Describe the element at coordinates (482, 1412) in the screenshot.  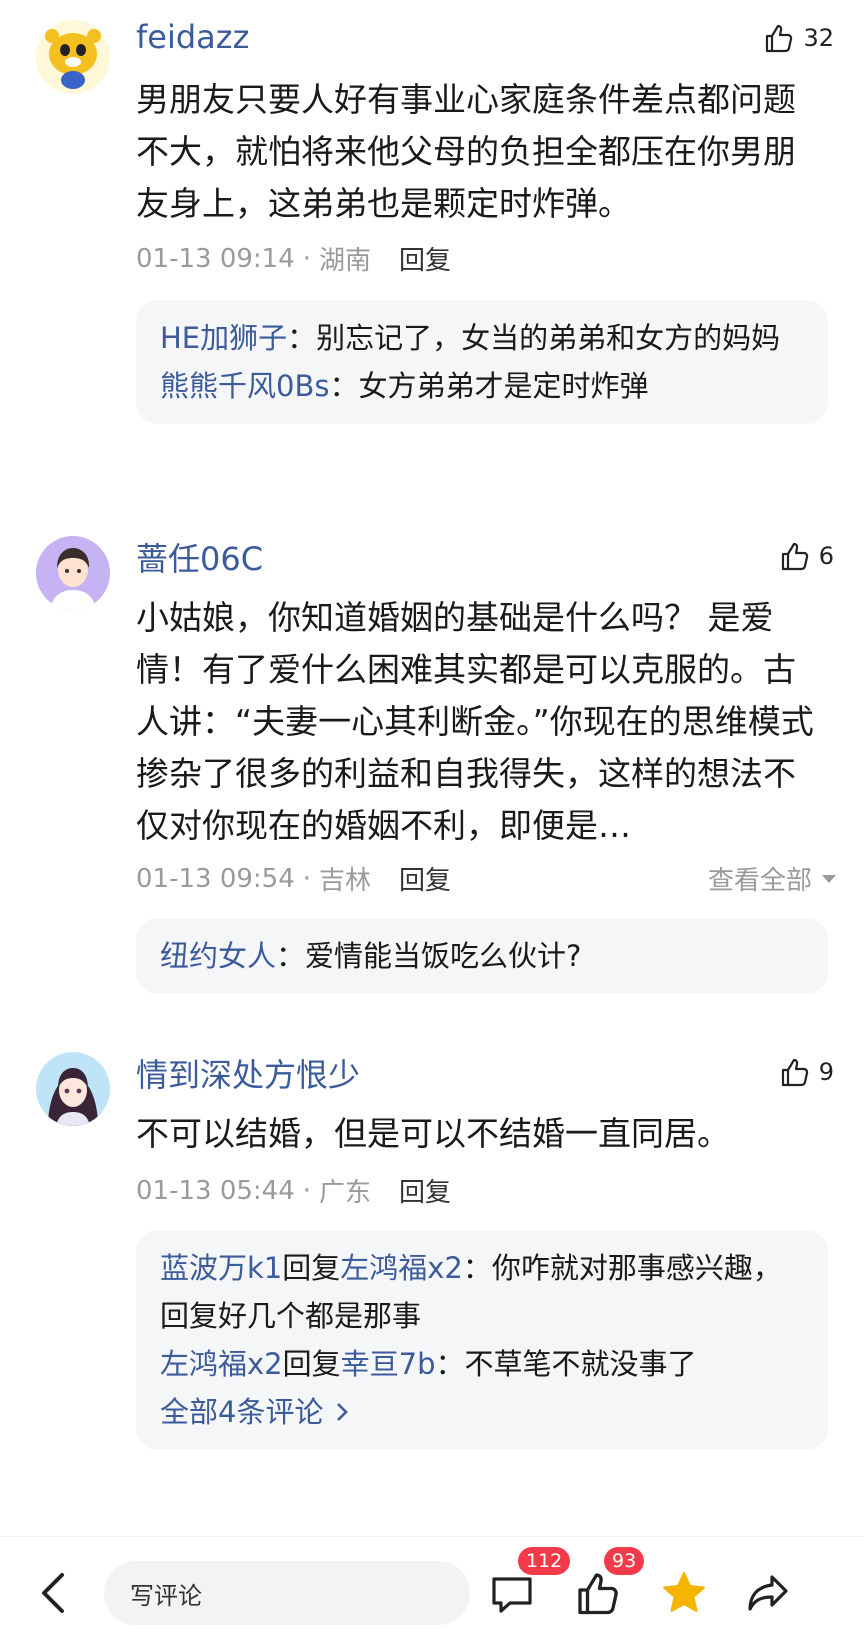
I see `view-all-replies-link: 全部4条评论` at that location.